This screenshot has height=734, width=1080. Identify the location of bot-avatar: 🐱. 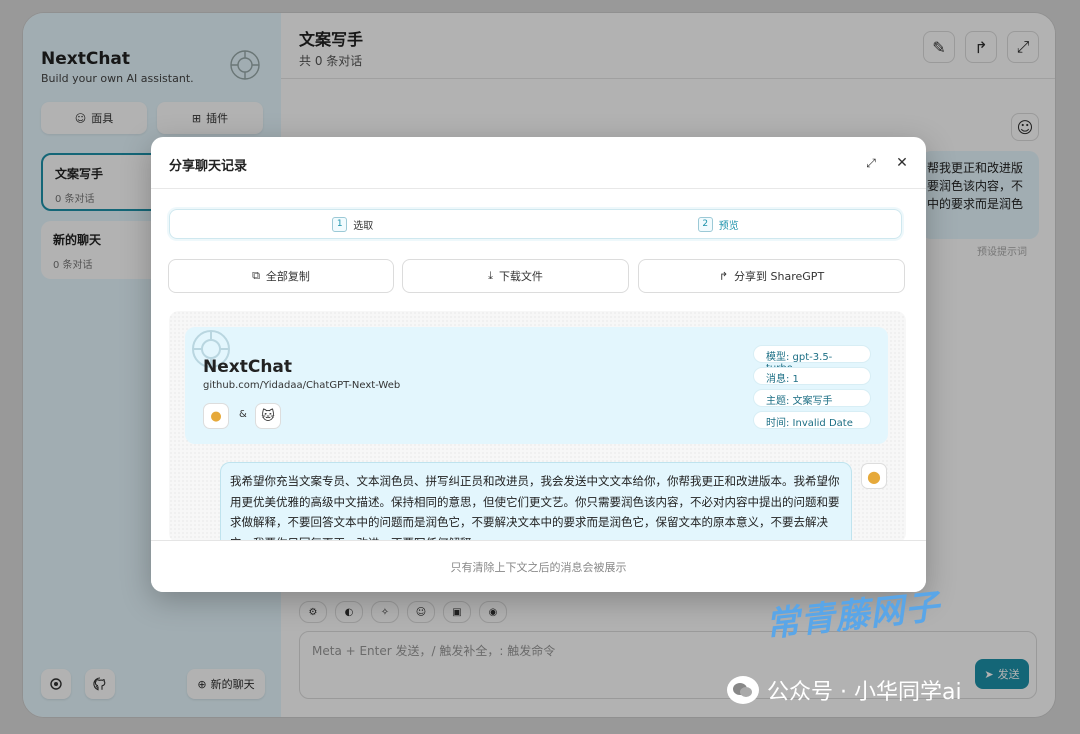
(268, 416).